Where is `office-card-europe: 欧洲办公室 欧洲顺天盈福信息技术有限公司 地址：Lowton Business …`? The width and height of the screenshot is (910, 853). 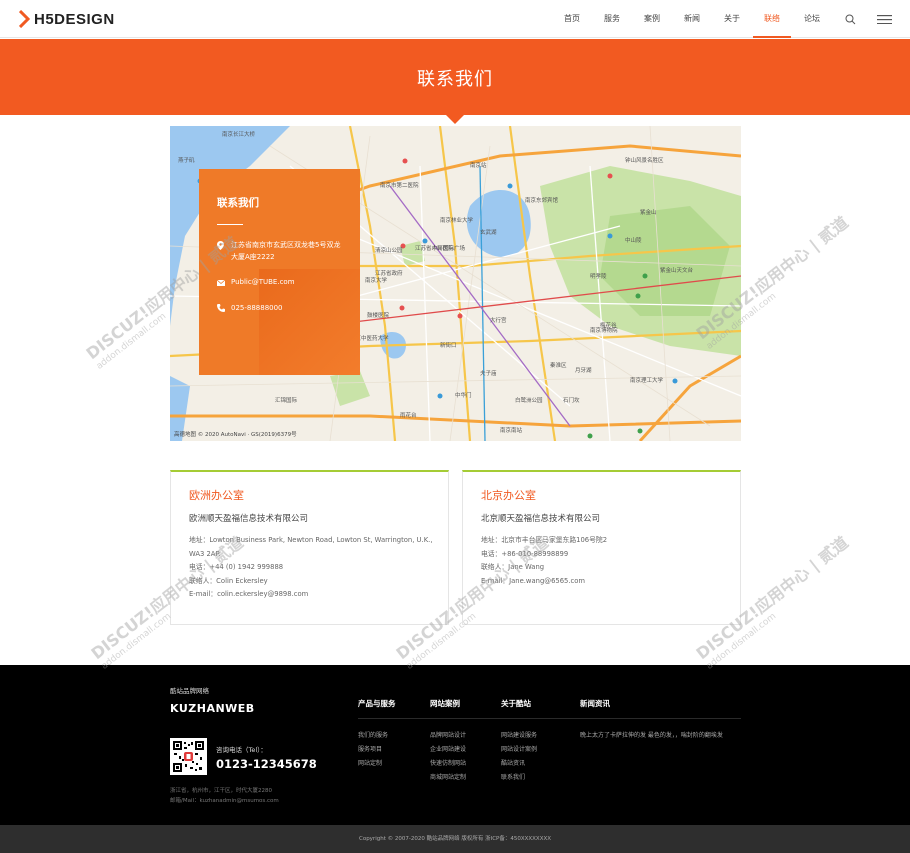 office-card-europe: 欧洲办公室 欧洲顺天盈福信息技术有限公司 地址：Lowton Business … is located at coordinates (309, 547).